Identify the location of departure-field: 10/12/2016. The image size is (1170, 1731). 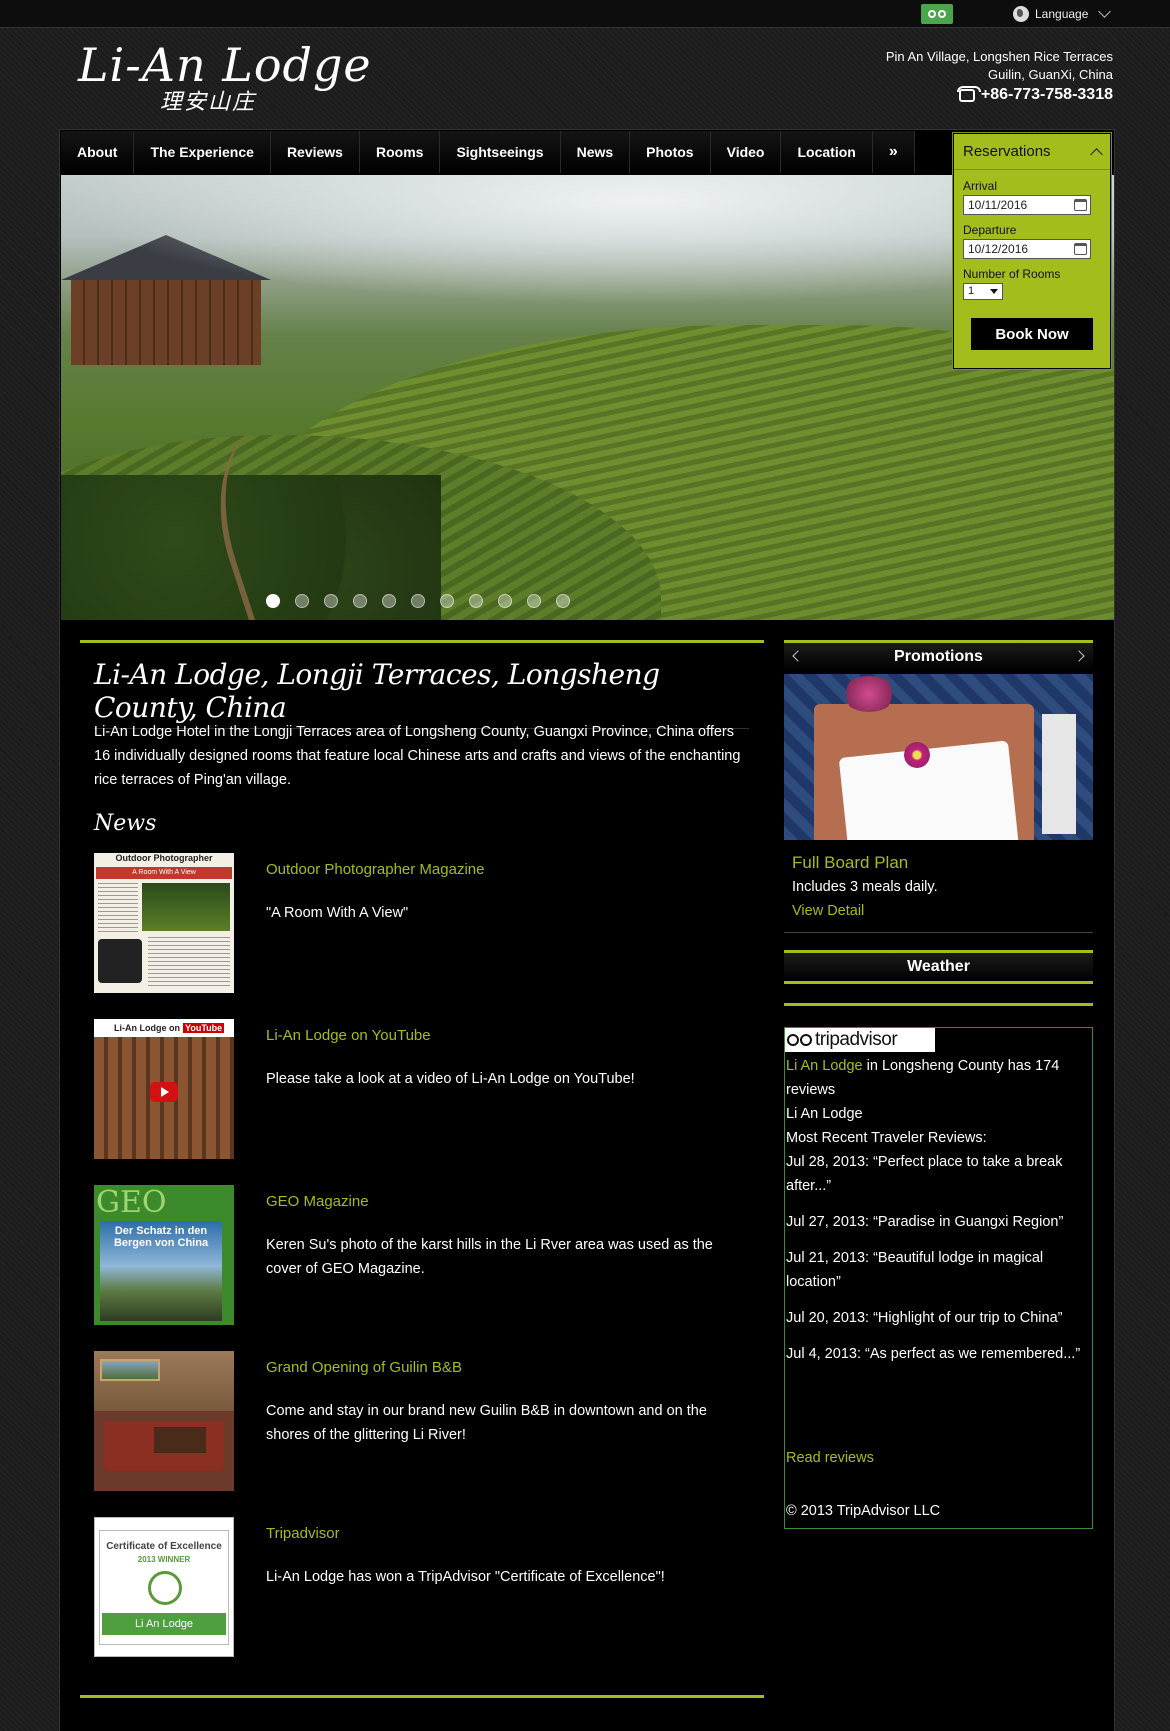
(1027, 249).